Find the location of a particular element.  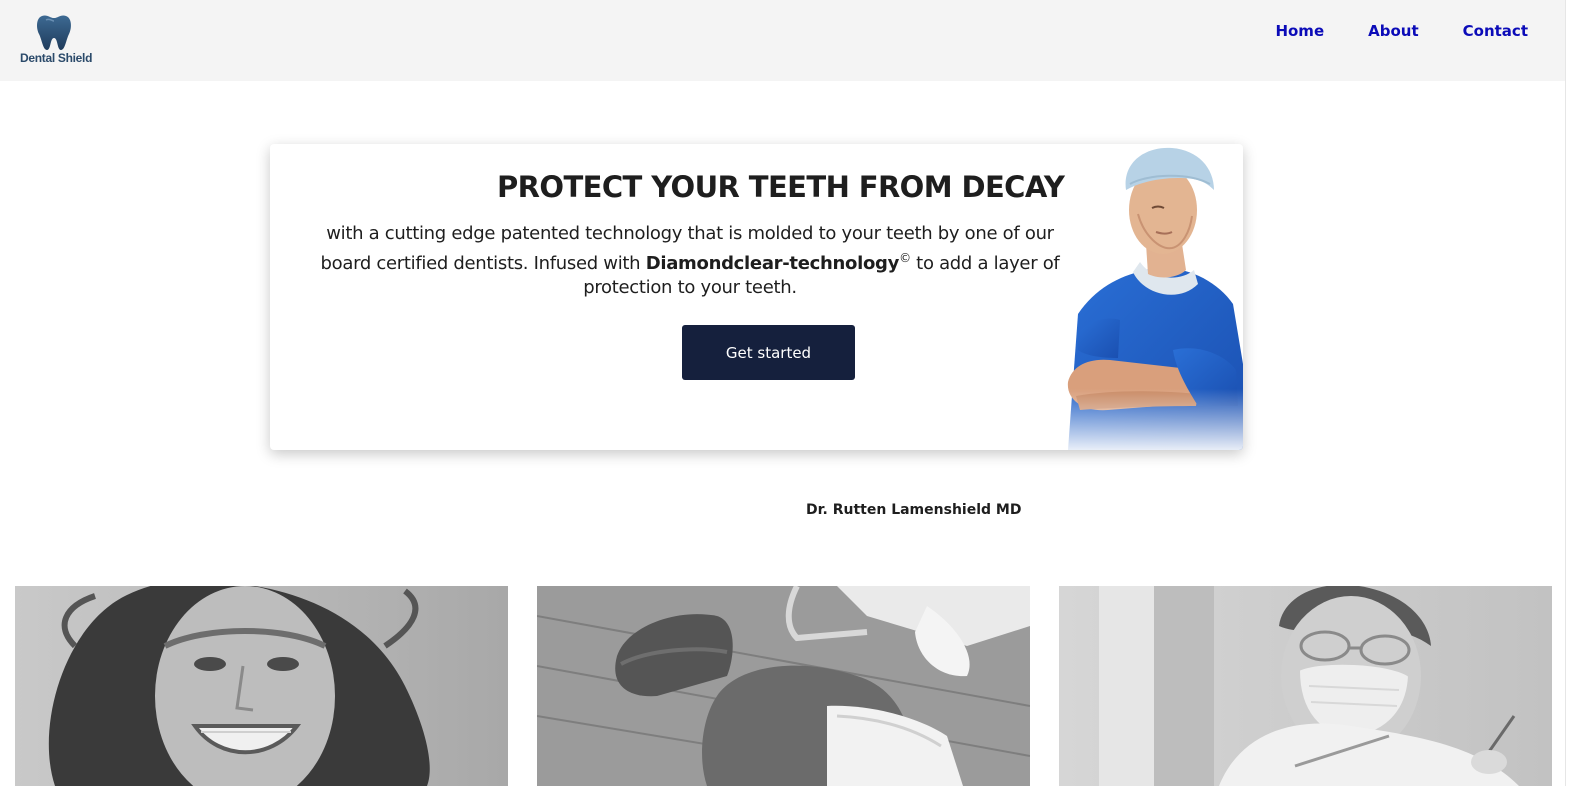

nav-contact: Contact is located at coordinates (1495, 31).